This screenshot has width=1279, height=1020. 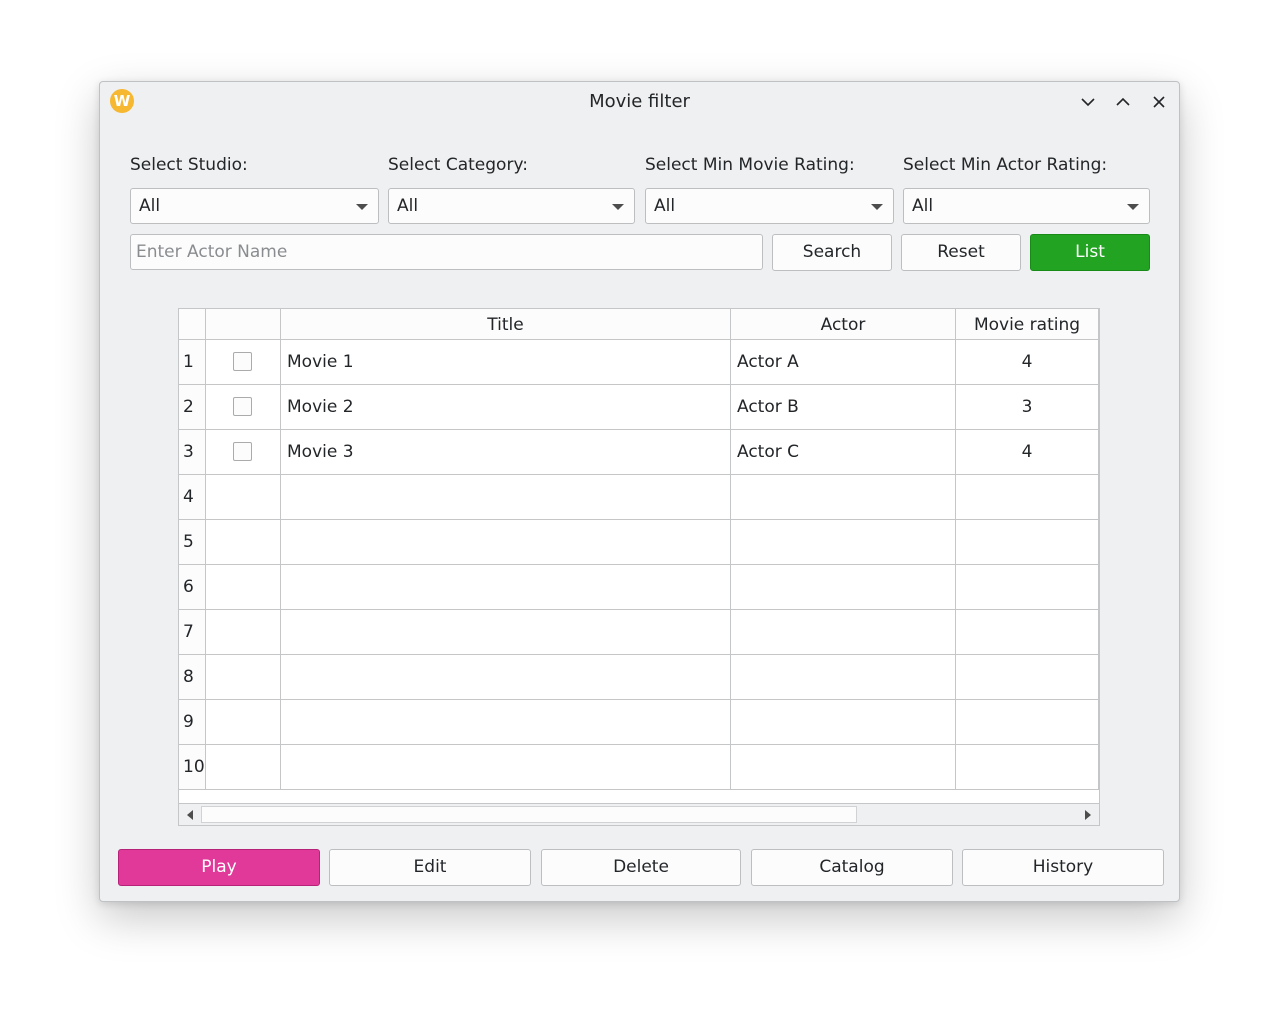 What do you see at coordinates (506, 452) in the screenshot?
I see `title-cell: Movie 3` at bounding box center [506, 452].